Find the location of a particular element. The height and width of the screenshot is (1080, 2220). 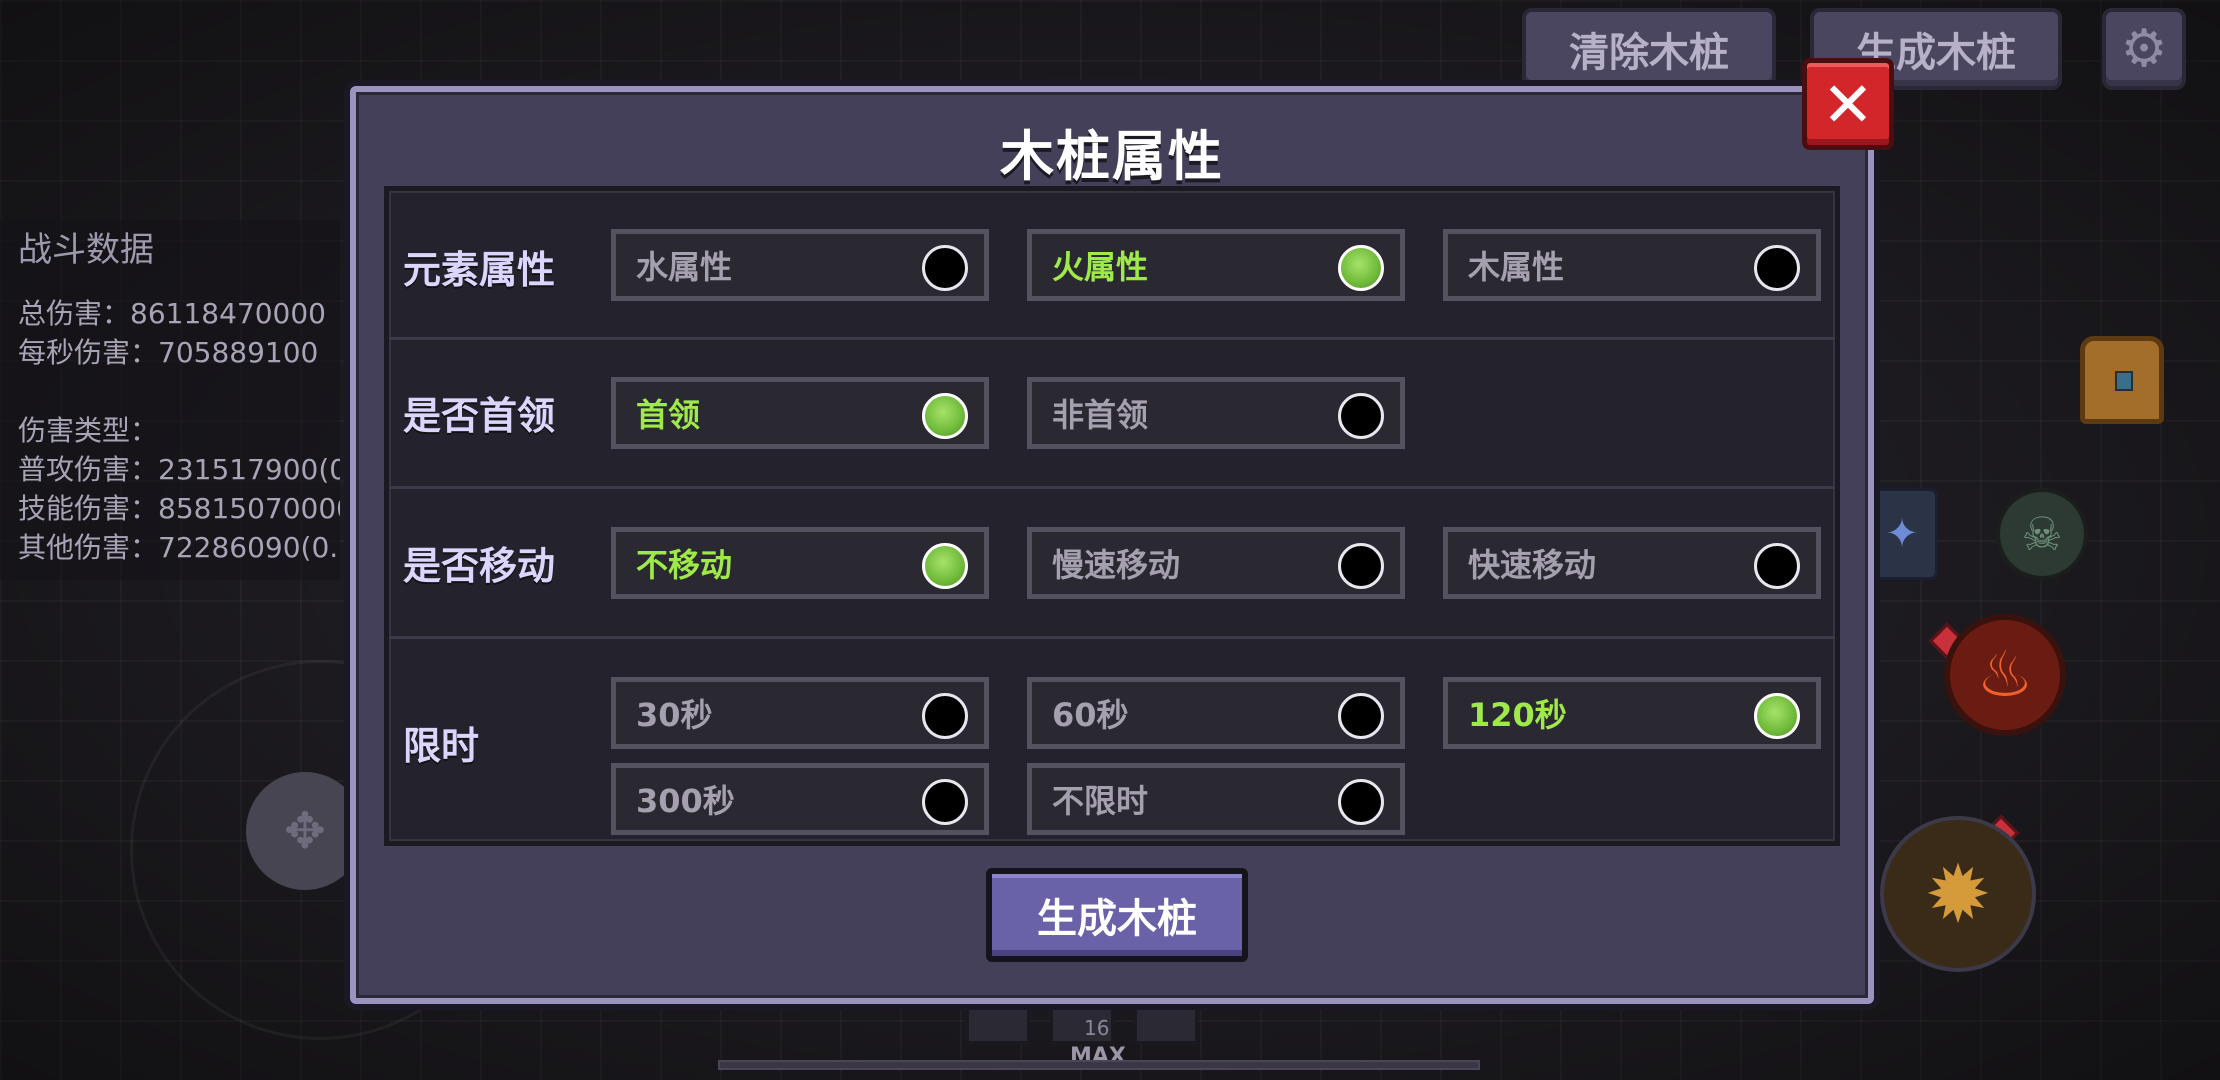

skill-damage: 技能伤害：85815070000 is located at coordinates (179, 508).